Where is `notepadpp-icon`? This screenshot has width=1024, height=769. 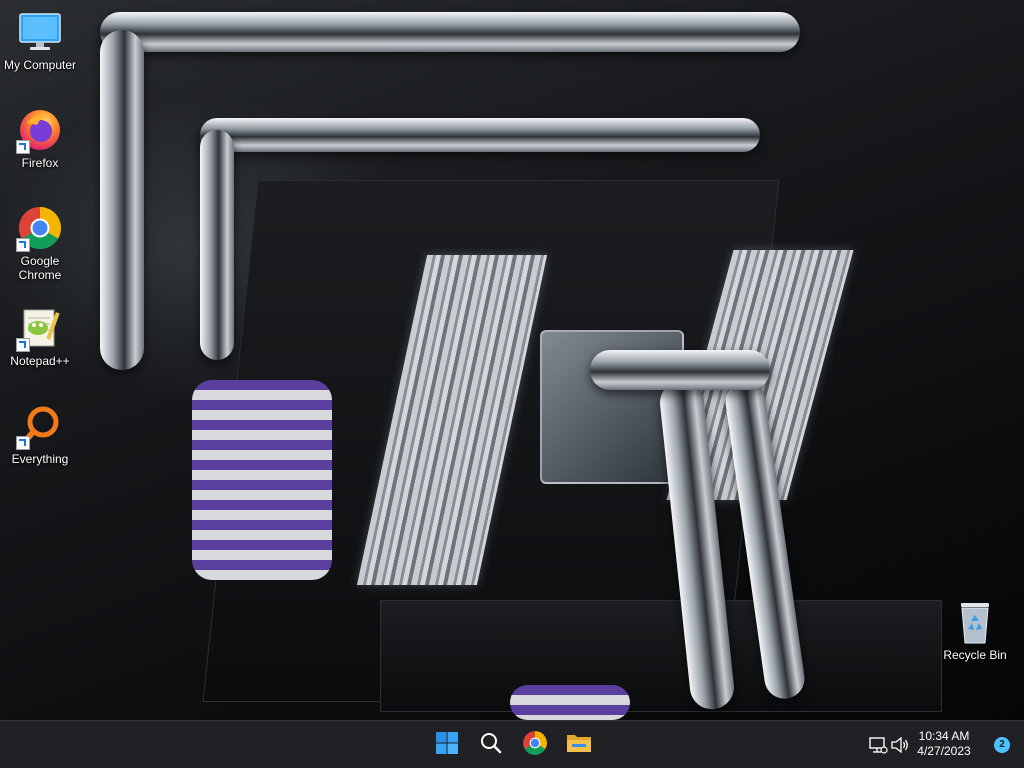 notepadpp-icon is located at coordinates (40, 328).